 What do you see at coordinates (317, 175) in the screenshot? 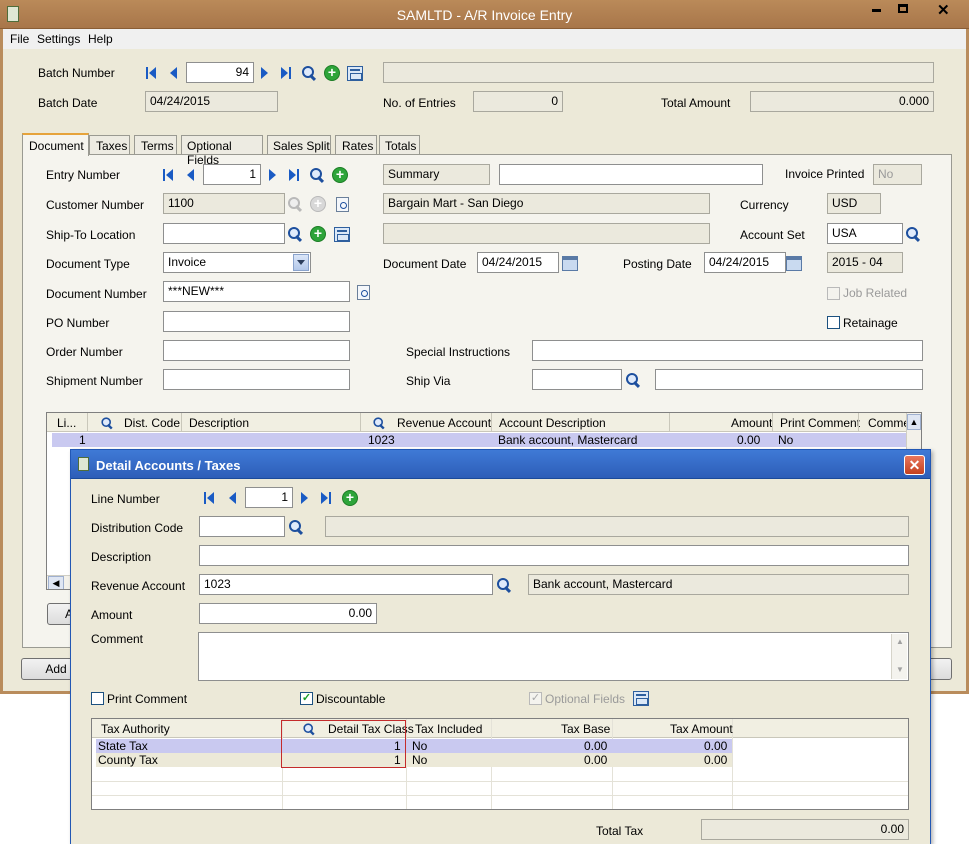
I see `entry-finder-icon` at bounding box center [317, 175].